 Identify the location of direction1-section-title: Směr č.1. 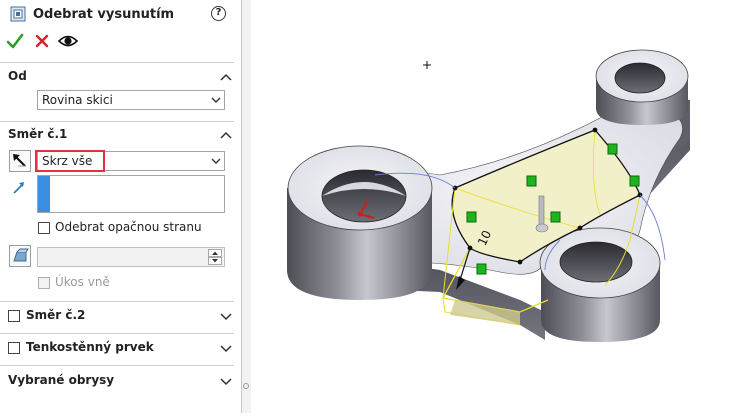
(38, 134).